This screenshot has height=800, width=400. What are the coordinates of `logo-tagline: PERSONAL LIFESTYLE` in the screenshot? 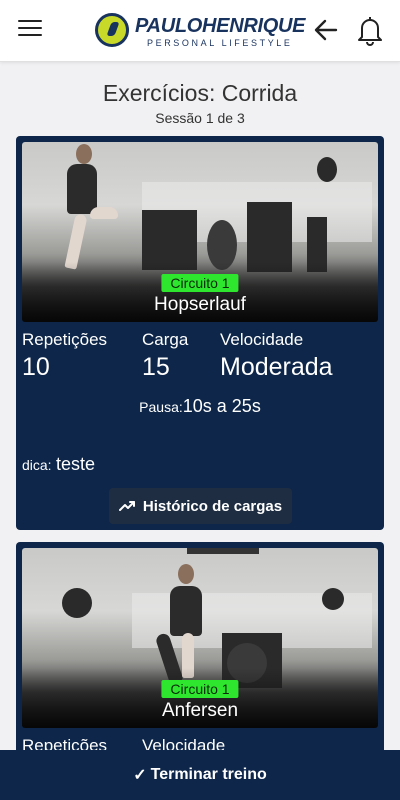 It's located at (220, 43).